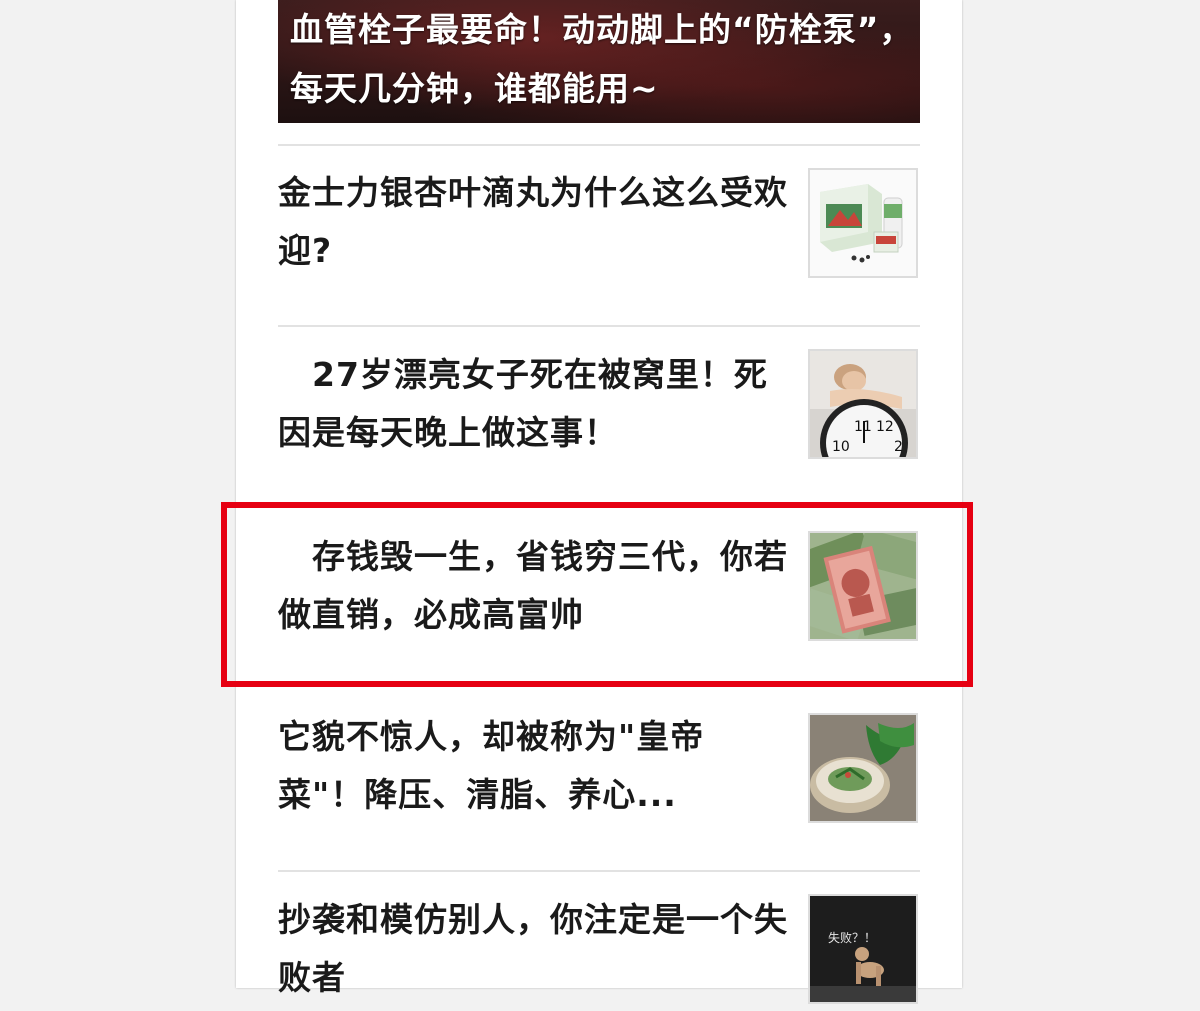 The image size is (1200, 1011). What do you see at coordinates (863, 427) in the screenshot?
I see `svg-text: 11` at bounding box center [863, 427].